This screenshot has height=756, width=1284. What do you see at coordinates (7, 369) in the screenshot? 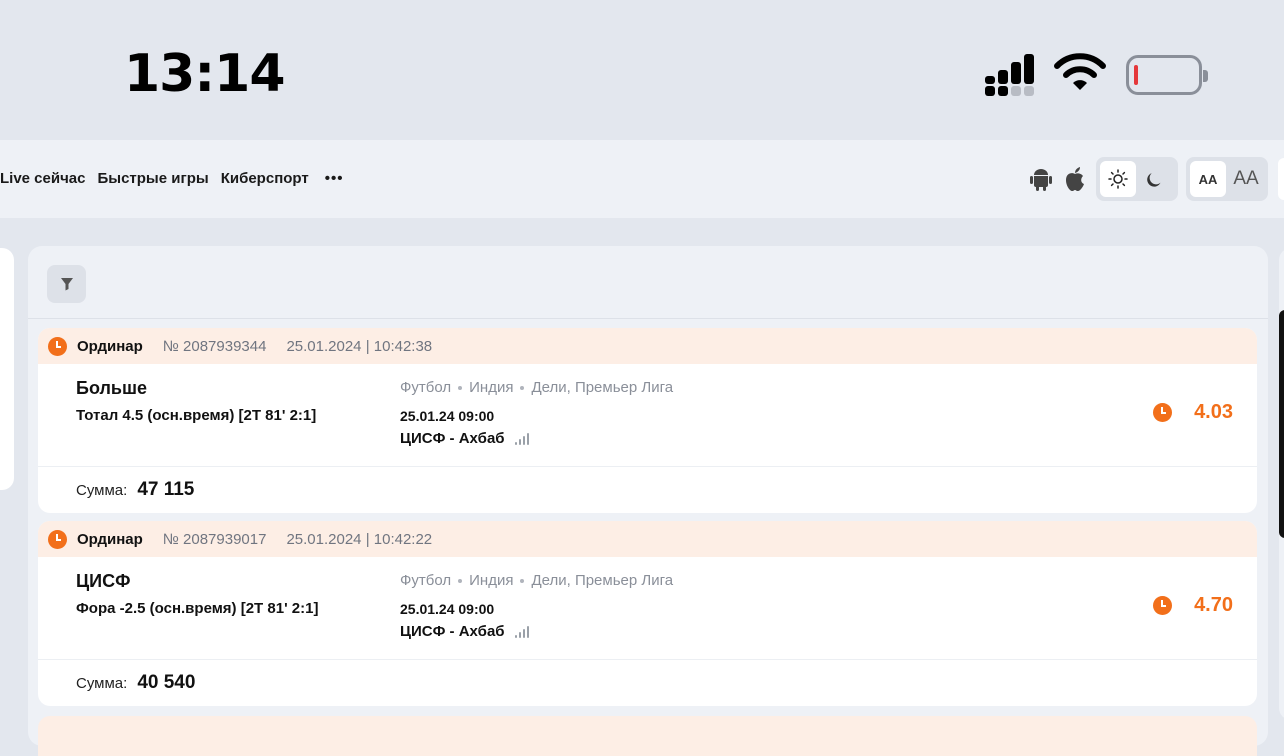
I see `left-panel` at bounding box center [7, 369].